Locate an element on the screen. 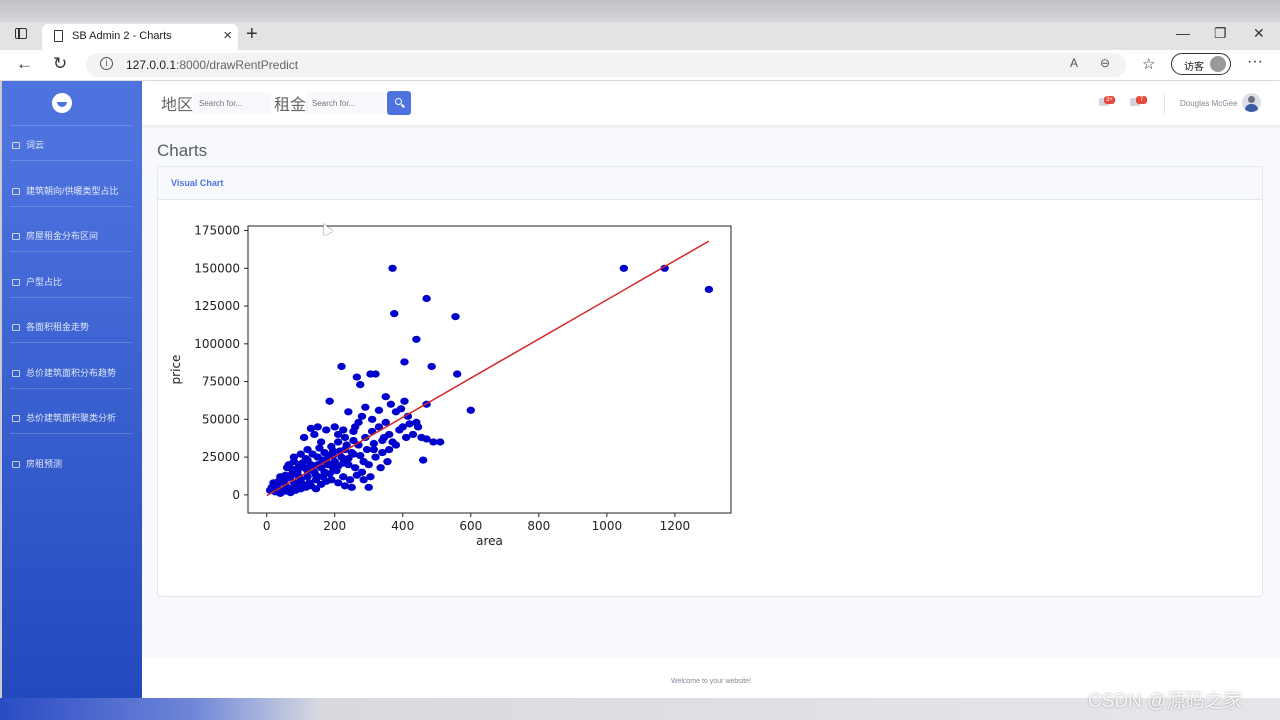 The height and width of the screenshot is (720, 1280). more-menu-icon: ··· is located at coordinates (1255, 62).